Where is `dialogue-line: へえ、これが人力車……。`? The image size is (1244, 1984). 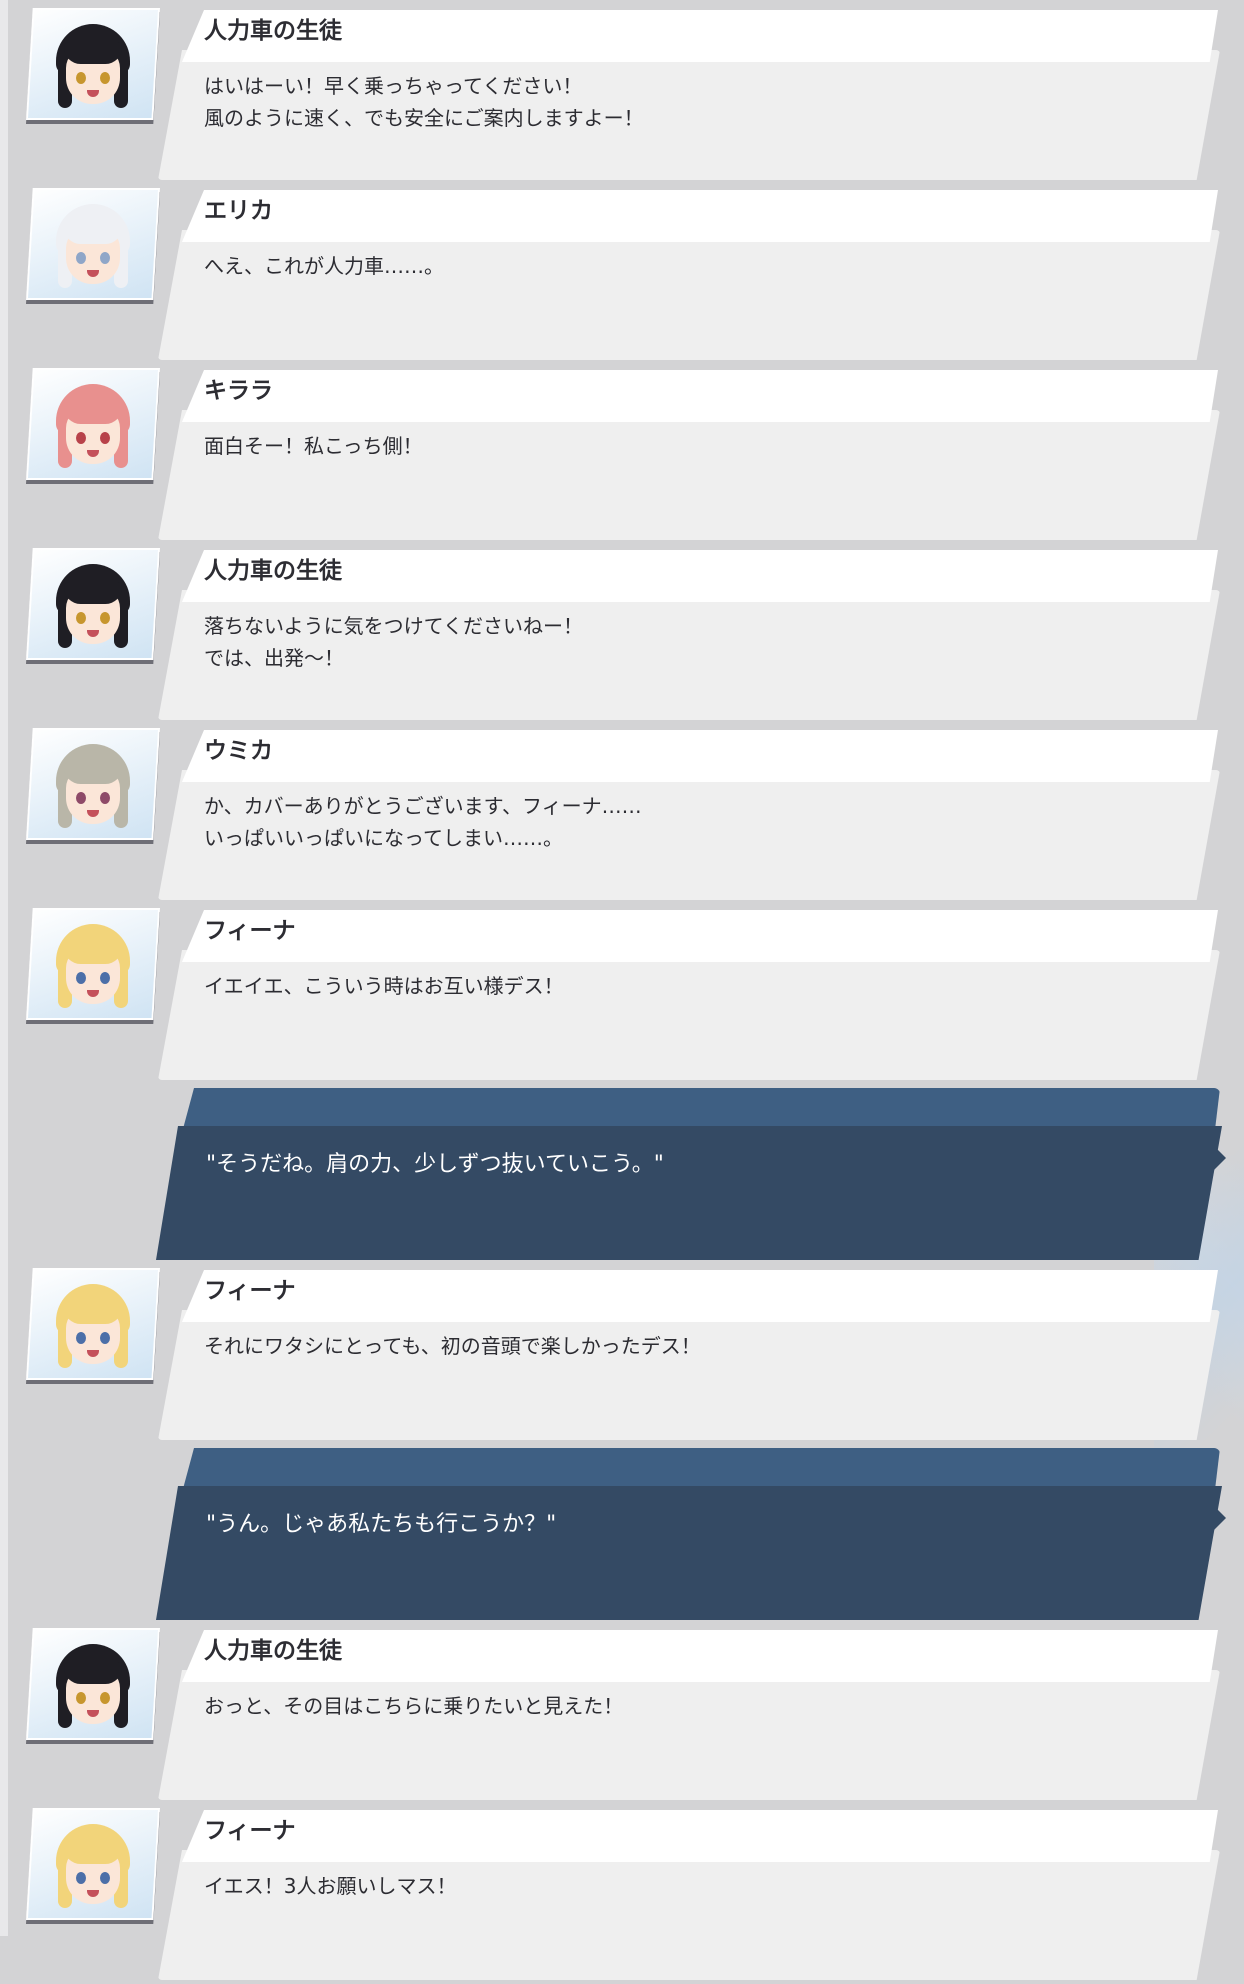 dialogue-line: へえ、これが人力車……。 is located at coordinates (324, 266).